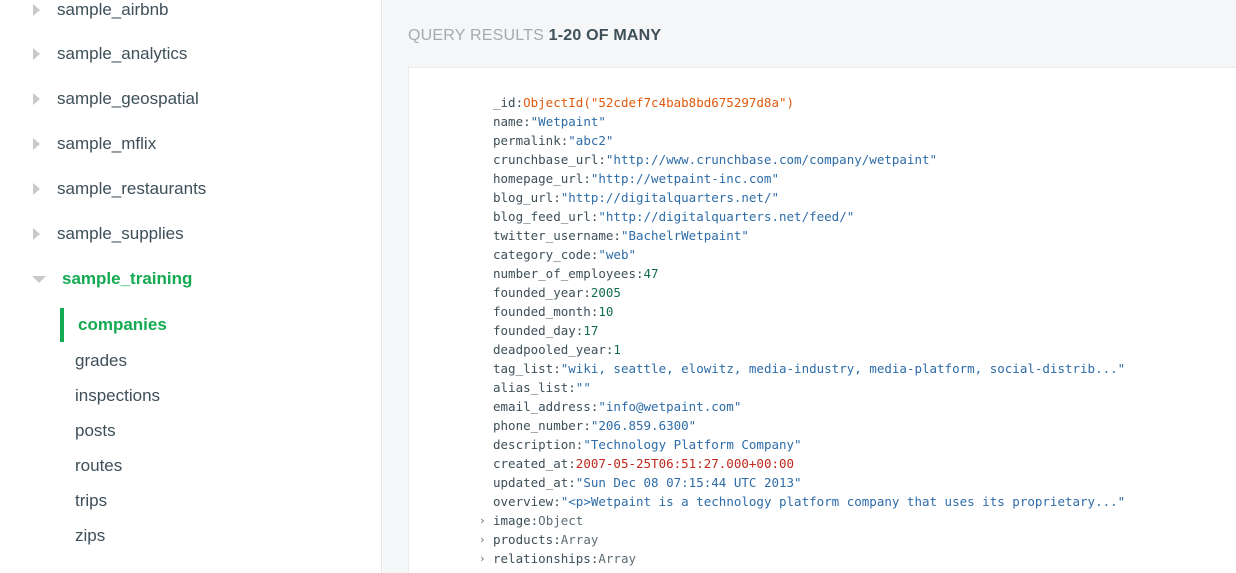  What do you see at coordinates (561, 520) in the screenshot?
I see `field-value: Object` at bounding box center [561, 520].